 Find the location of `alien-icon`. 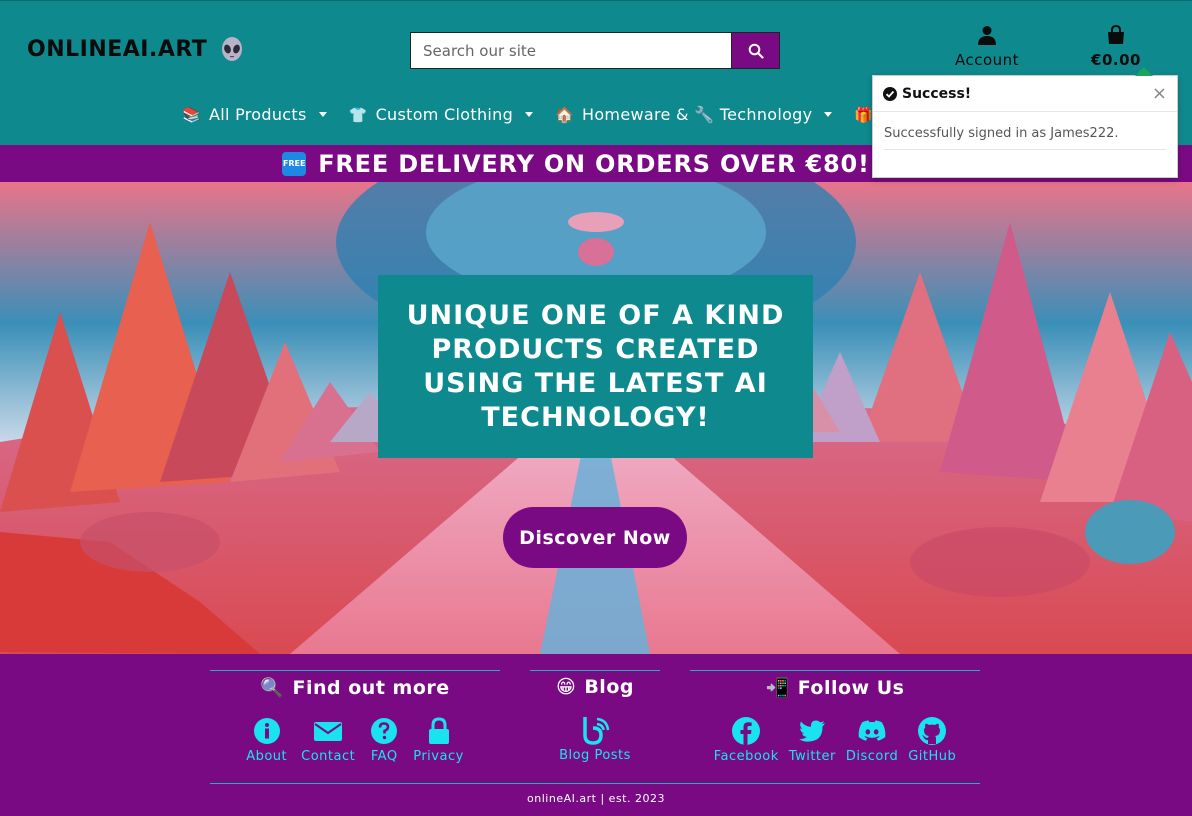

alien-icon is located at coordinates (232, 49).